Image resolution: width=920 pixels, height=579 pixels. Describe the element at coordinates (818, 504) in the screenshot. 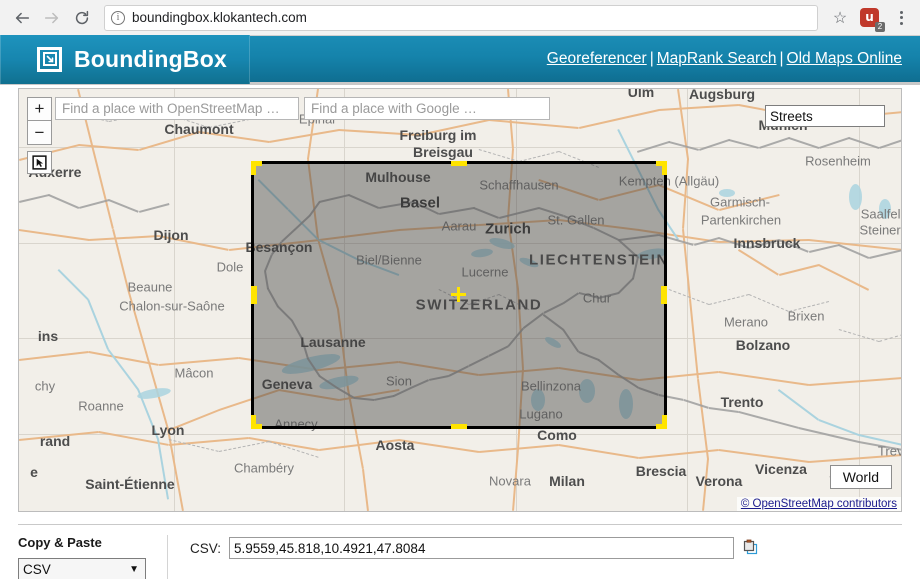

I see `map-attribution: © OpenStreetMap contributors` at that location.